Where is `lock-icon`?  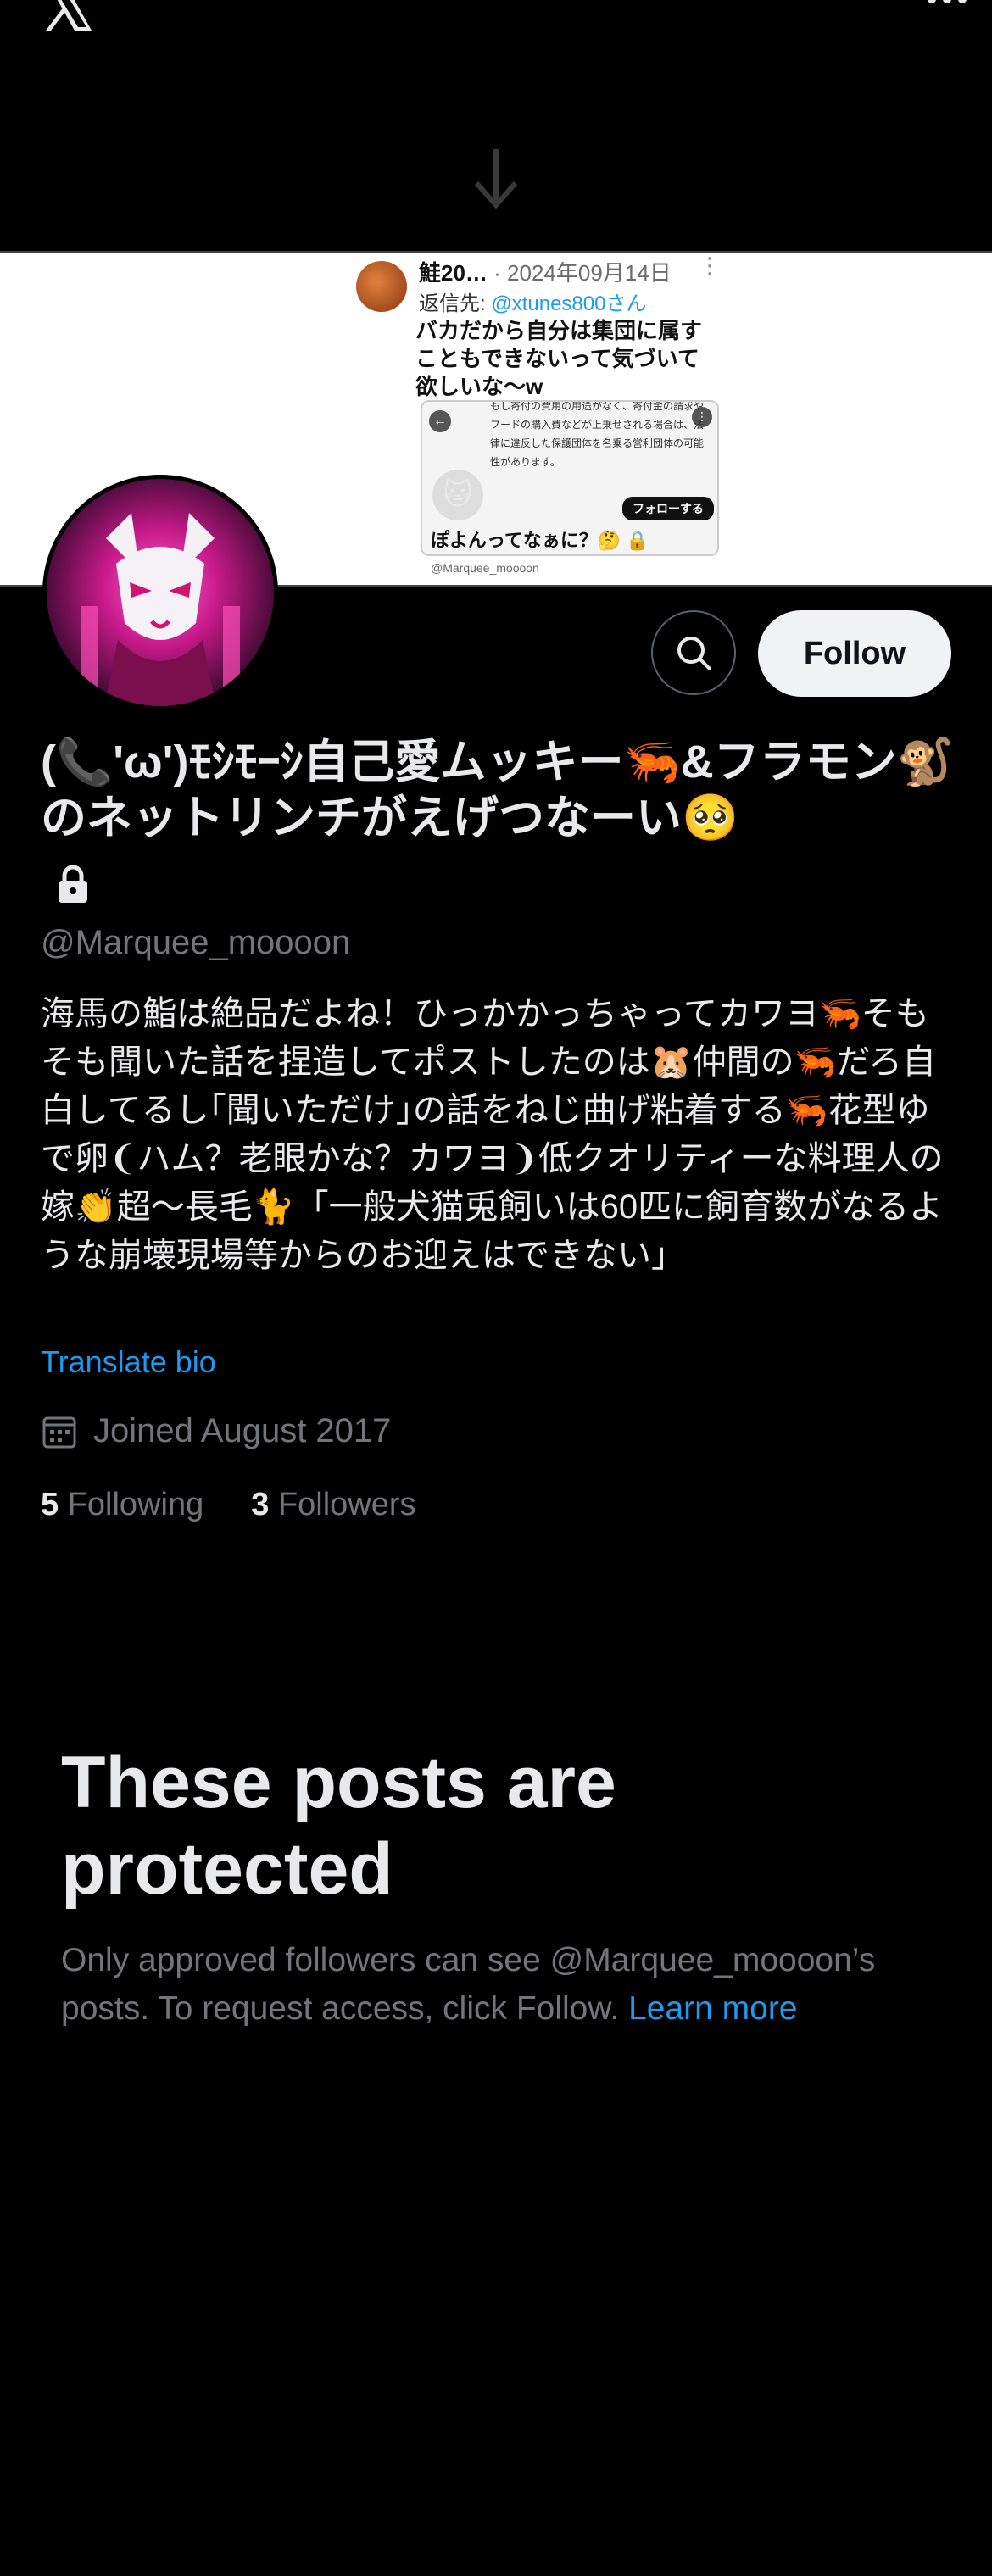
lock-icon is located at coordinates (73, 884).